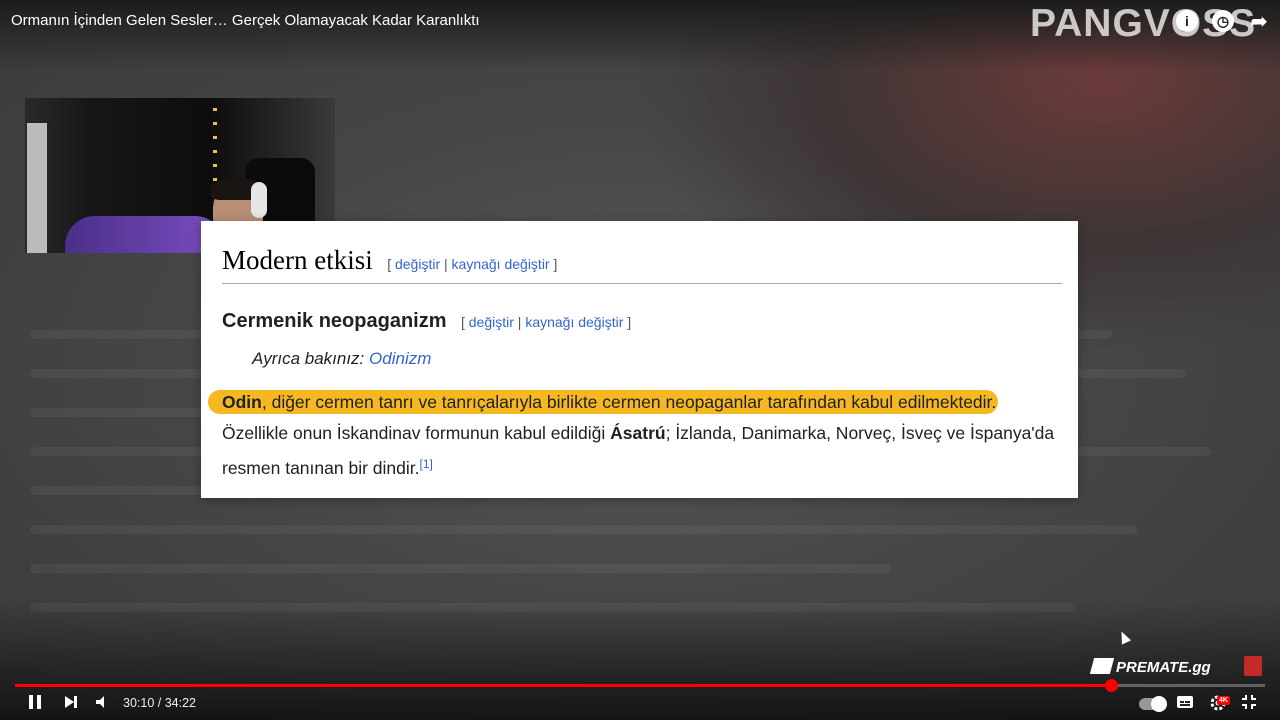  Describe the element at coordinates (400, 358) in the screenshot. I see `see-also-link: Odinizm` at that location.